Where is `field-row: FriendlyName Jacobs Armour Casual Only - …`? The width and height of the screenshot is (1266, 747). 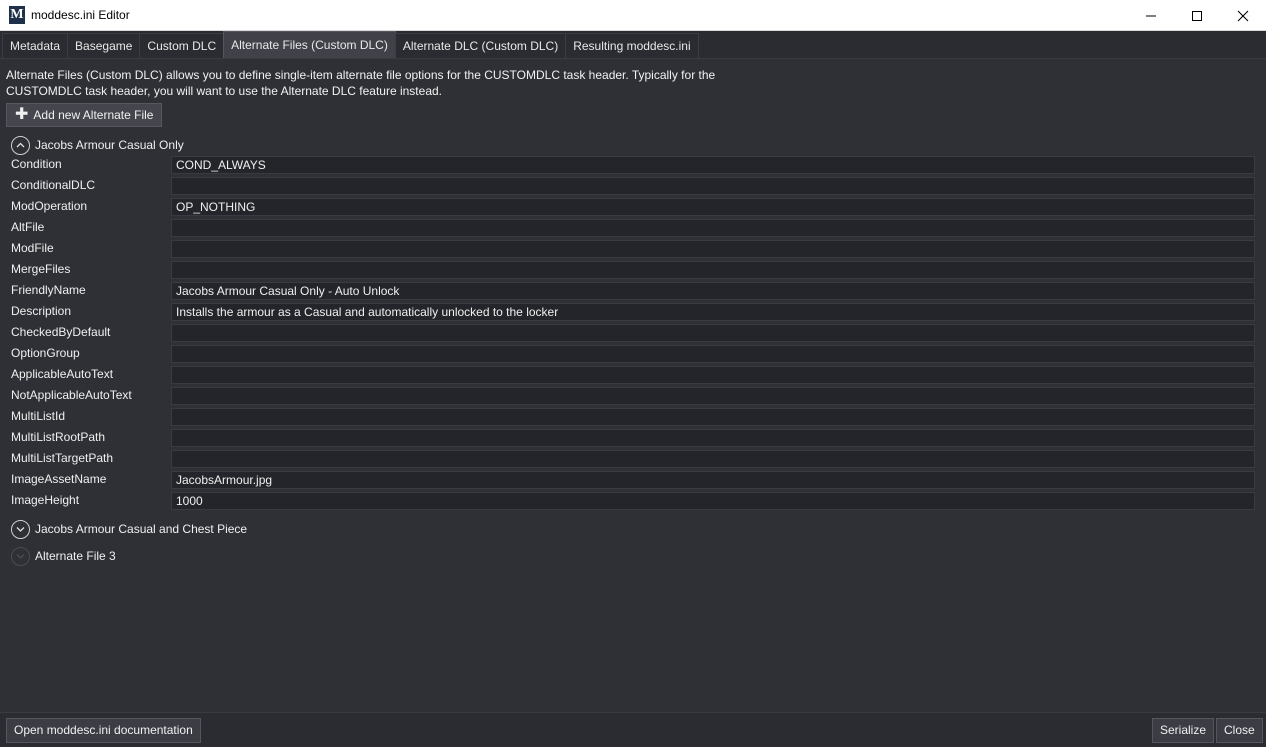
field-row: FriendlyName Jacobs Armour Casual Only - … is located at coordinates (633, 291).